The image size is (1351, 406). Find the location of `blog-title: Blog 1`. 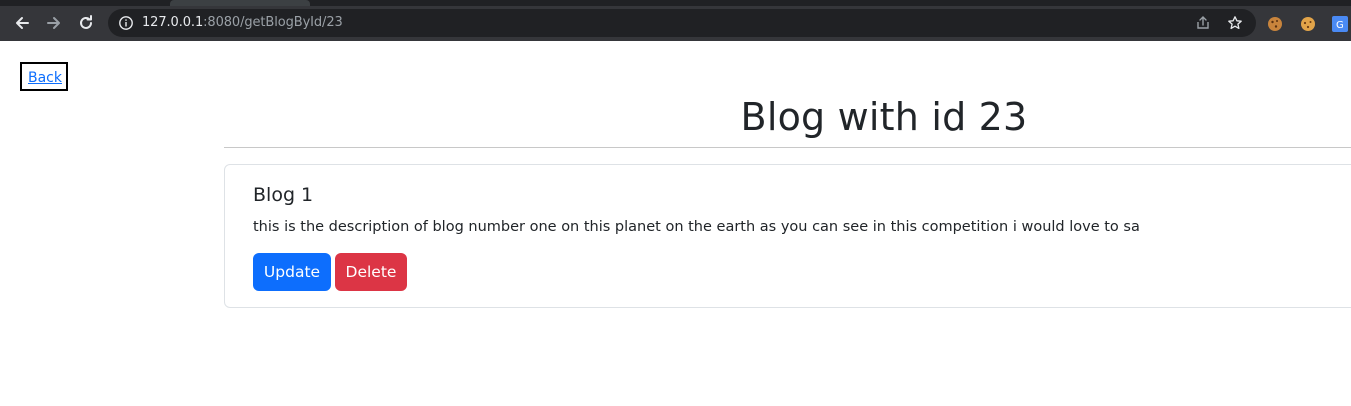

blog-title: Blog 1 is located at coordinates (283, 195).